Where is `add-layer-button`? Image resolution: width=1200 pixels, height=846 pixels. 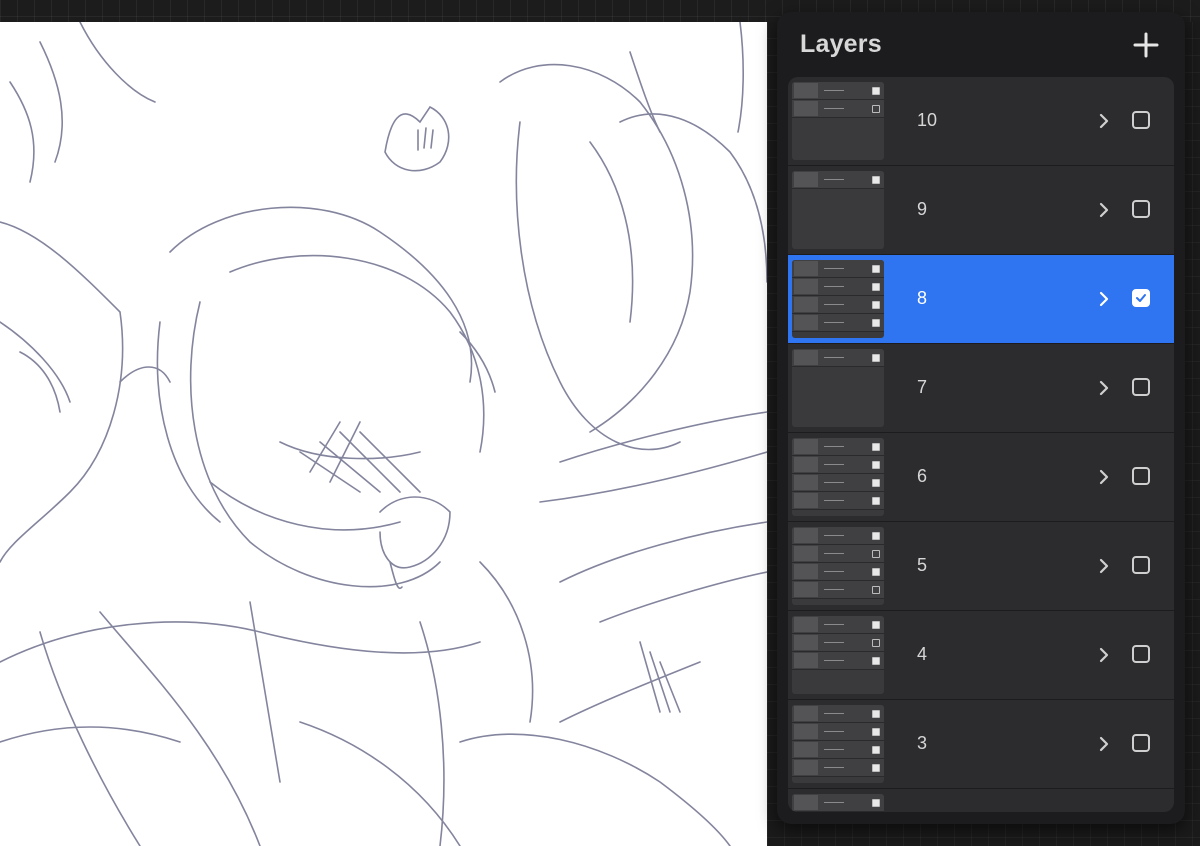 add-layer-button is located at coordinates (1146, 45).